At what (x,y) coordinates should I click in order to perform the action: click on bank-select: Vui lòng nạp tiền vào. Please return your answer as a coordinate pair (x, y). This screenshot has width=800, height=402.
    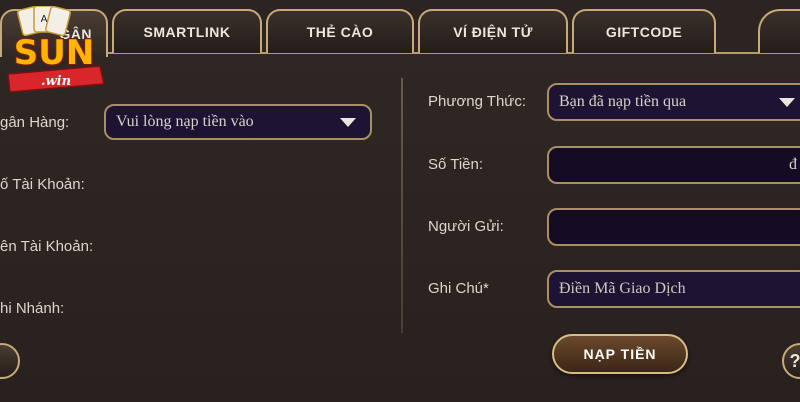
    Looking at the image, I should click on (238, 122).